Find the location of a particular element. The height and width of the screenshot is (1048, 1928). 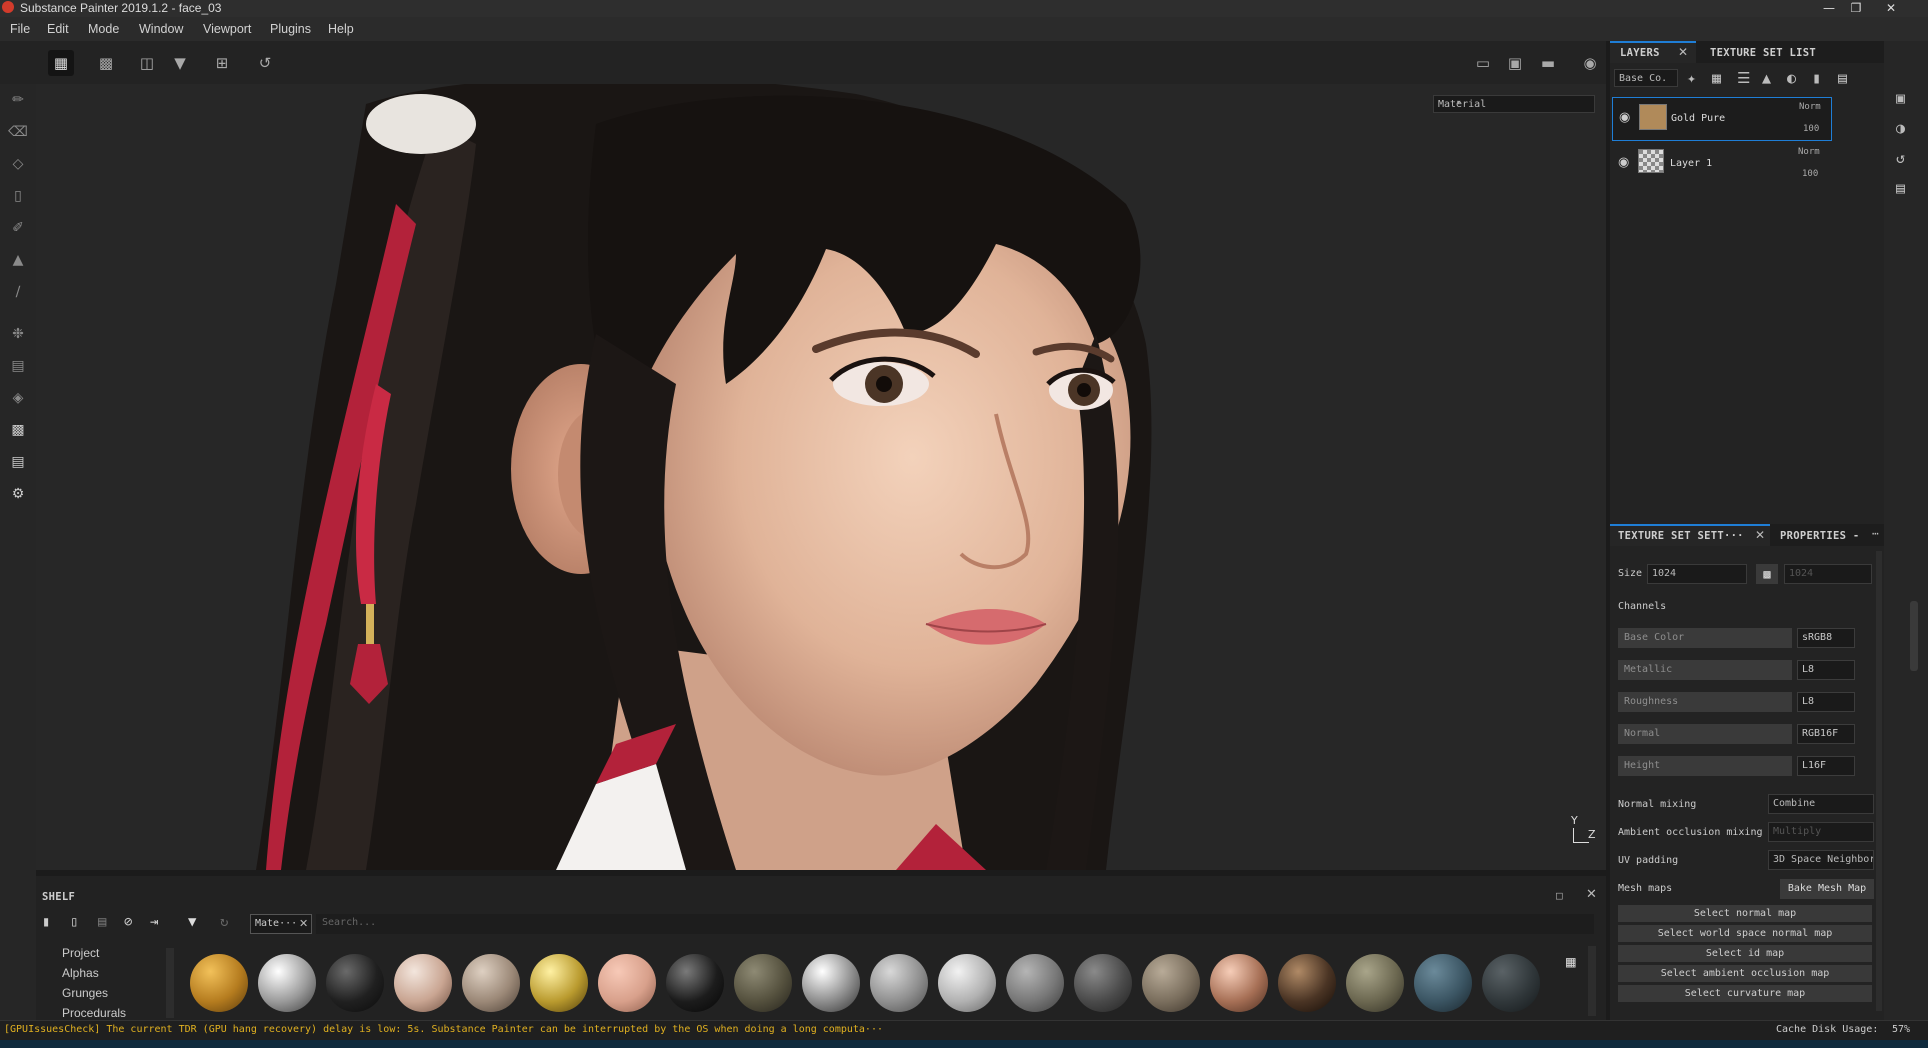

filter-tag: Mate··· ✕ is located at coordinates (281, 924).